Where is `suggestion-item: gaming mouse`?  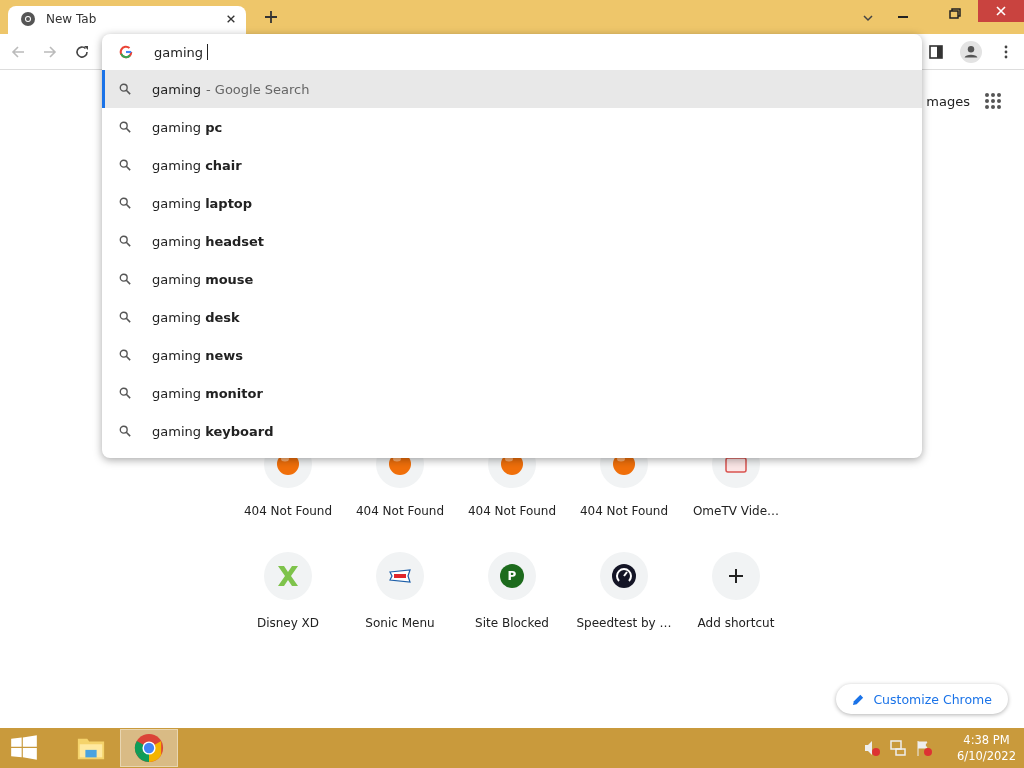 suggestion-item: gaming mouse is located at coordinates (512, 279).